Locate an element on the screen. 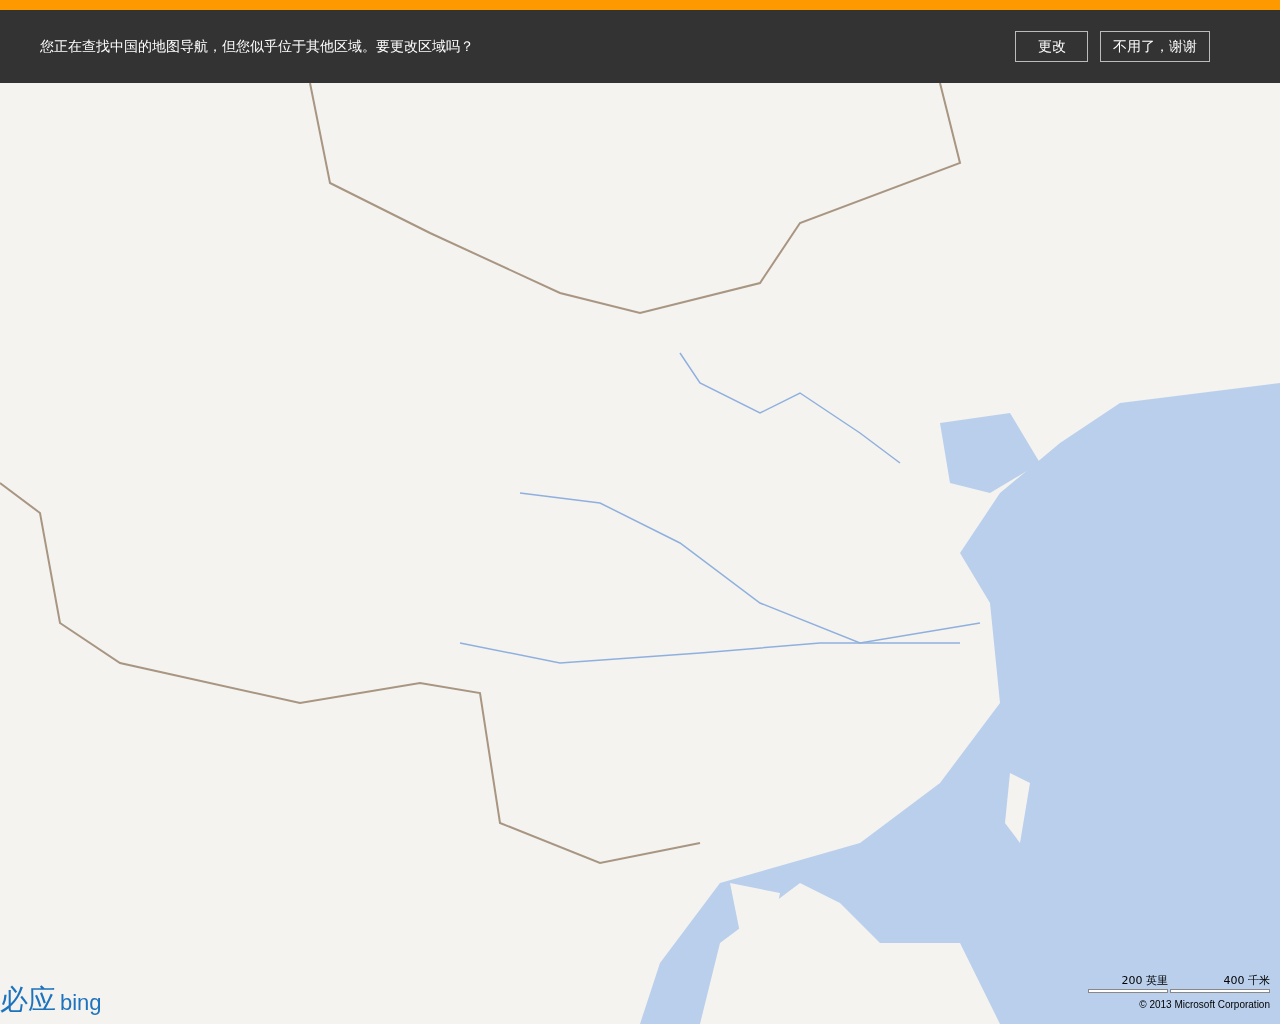  bing-logo: 必应 bing is located at coordinates (51, 1000).